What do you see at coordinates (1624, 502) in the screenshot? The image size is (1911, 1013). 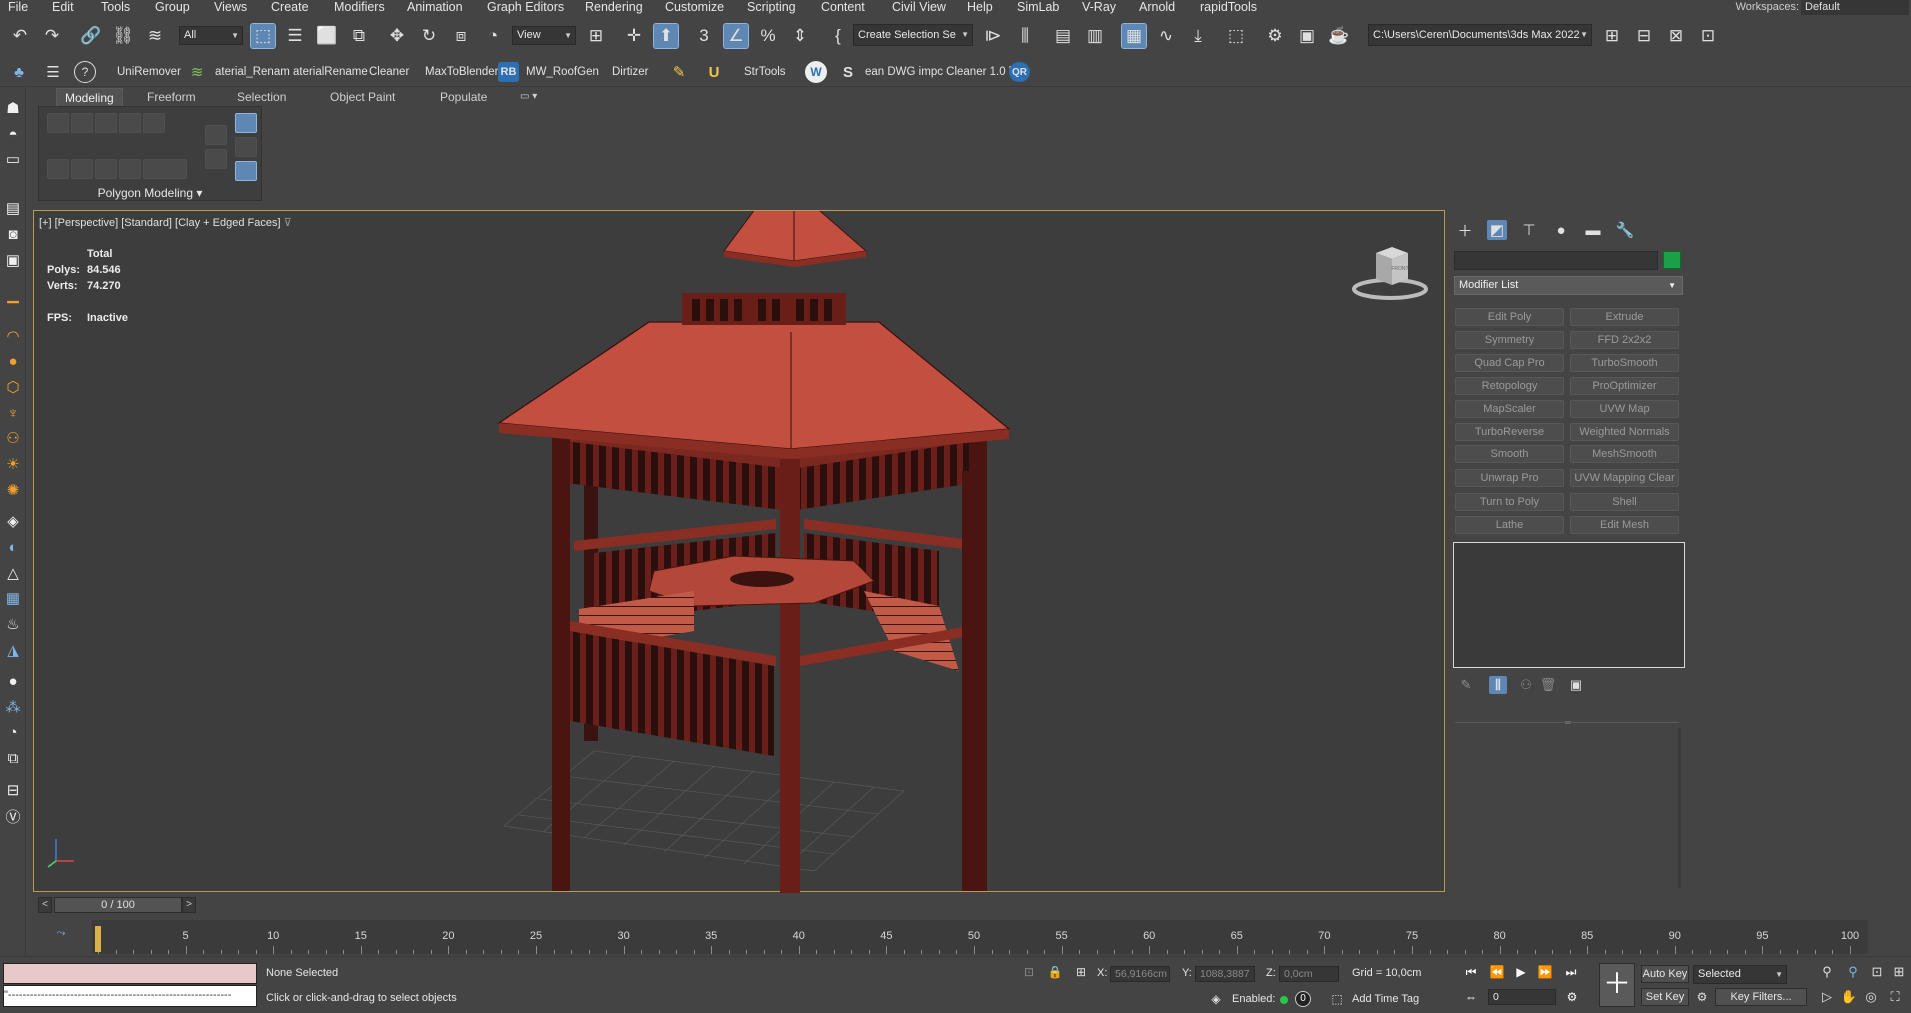 I see `modifier-button: Shell` at bounding box center [1624, 502].